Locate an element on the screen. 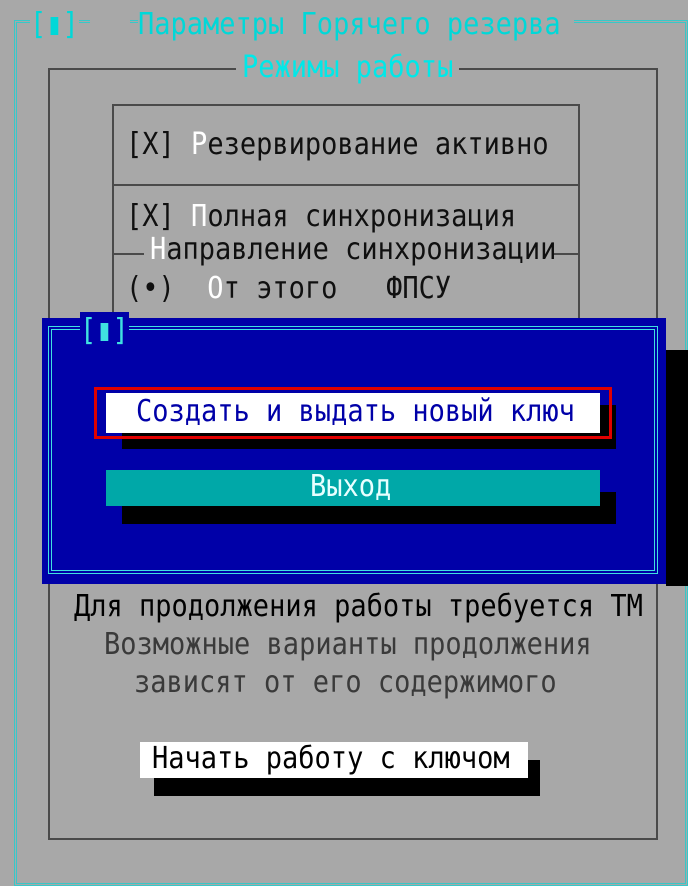 The image size is (688, 886). full-sync-hotkey: П is located at coordinates (199, 216).